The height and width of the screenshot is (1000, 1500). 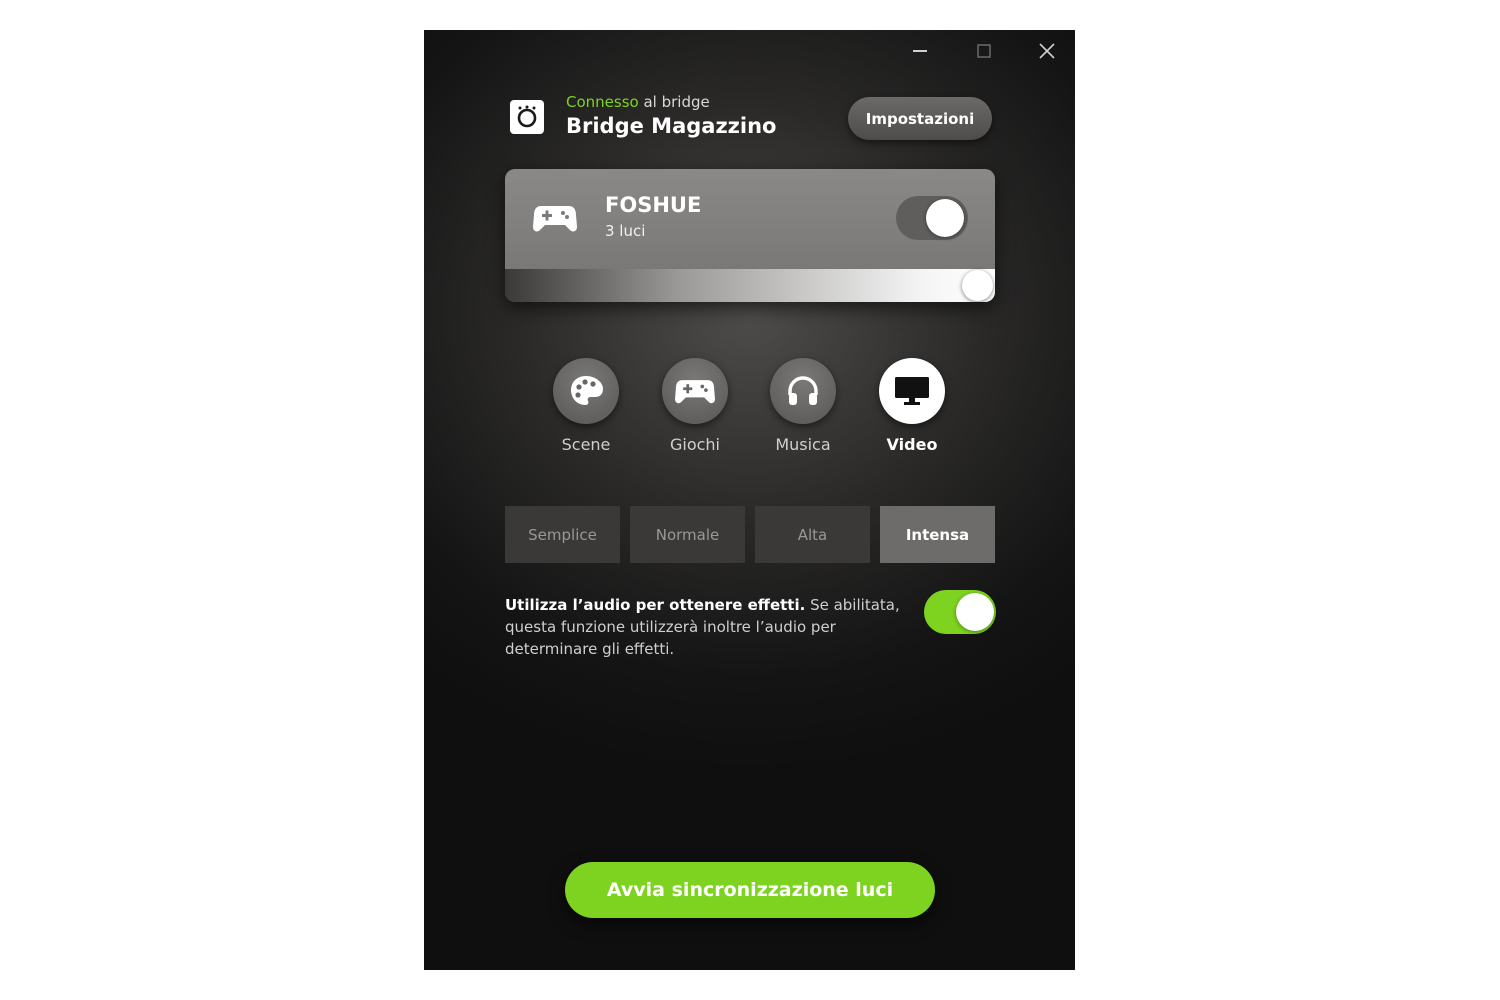 I want to click on connection-status: Connesso al bridge, so click(x=638, y=102).